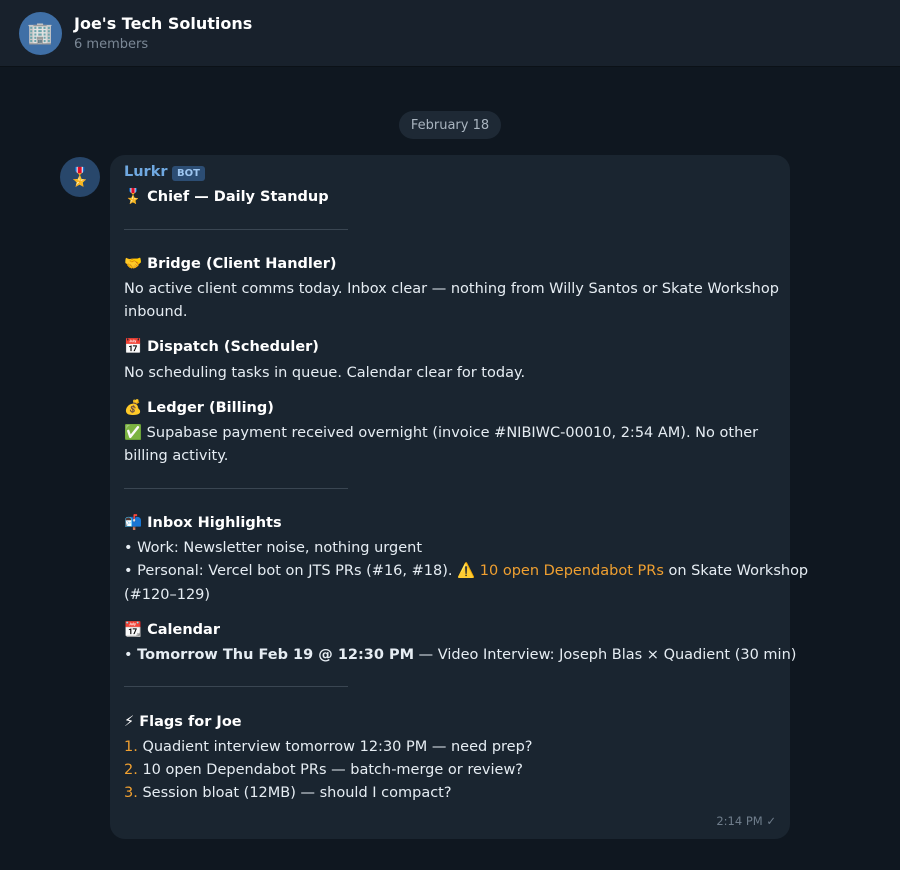 This screenshot has width=900, height=870. I want to click on group-avatar: 🏢, so click(40, 33).